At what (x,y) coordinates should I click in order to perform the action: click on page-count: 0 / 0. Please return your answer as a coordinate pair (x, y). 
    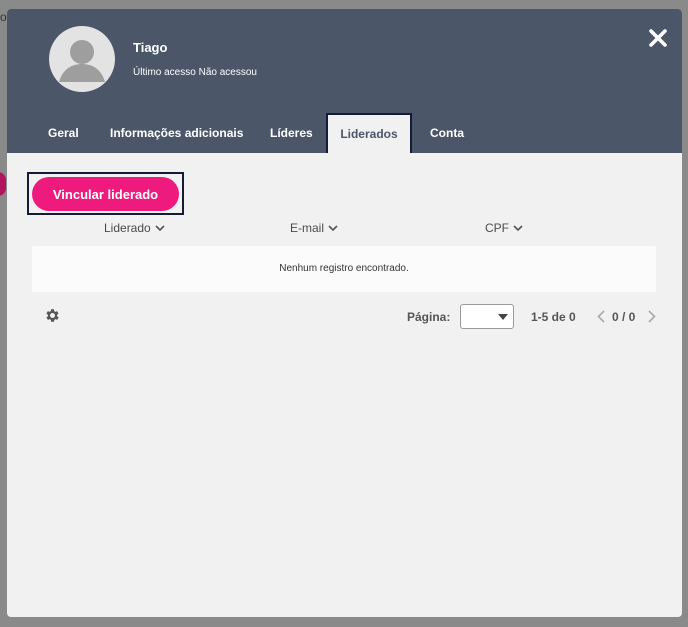
    Looking at the image, I should click on (624, 317).